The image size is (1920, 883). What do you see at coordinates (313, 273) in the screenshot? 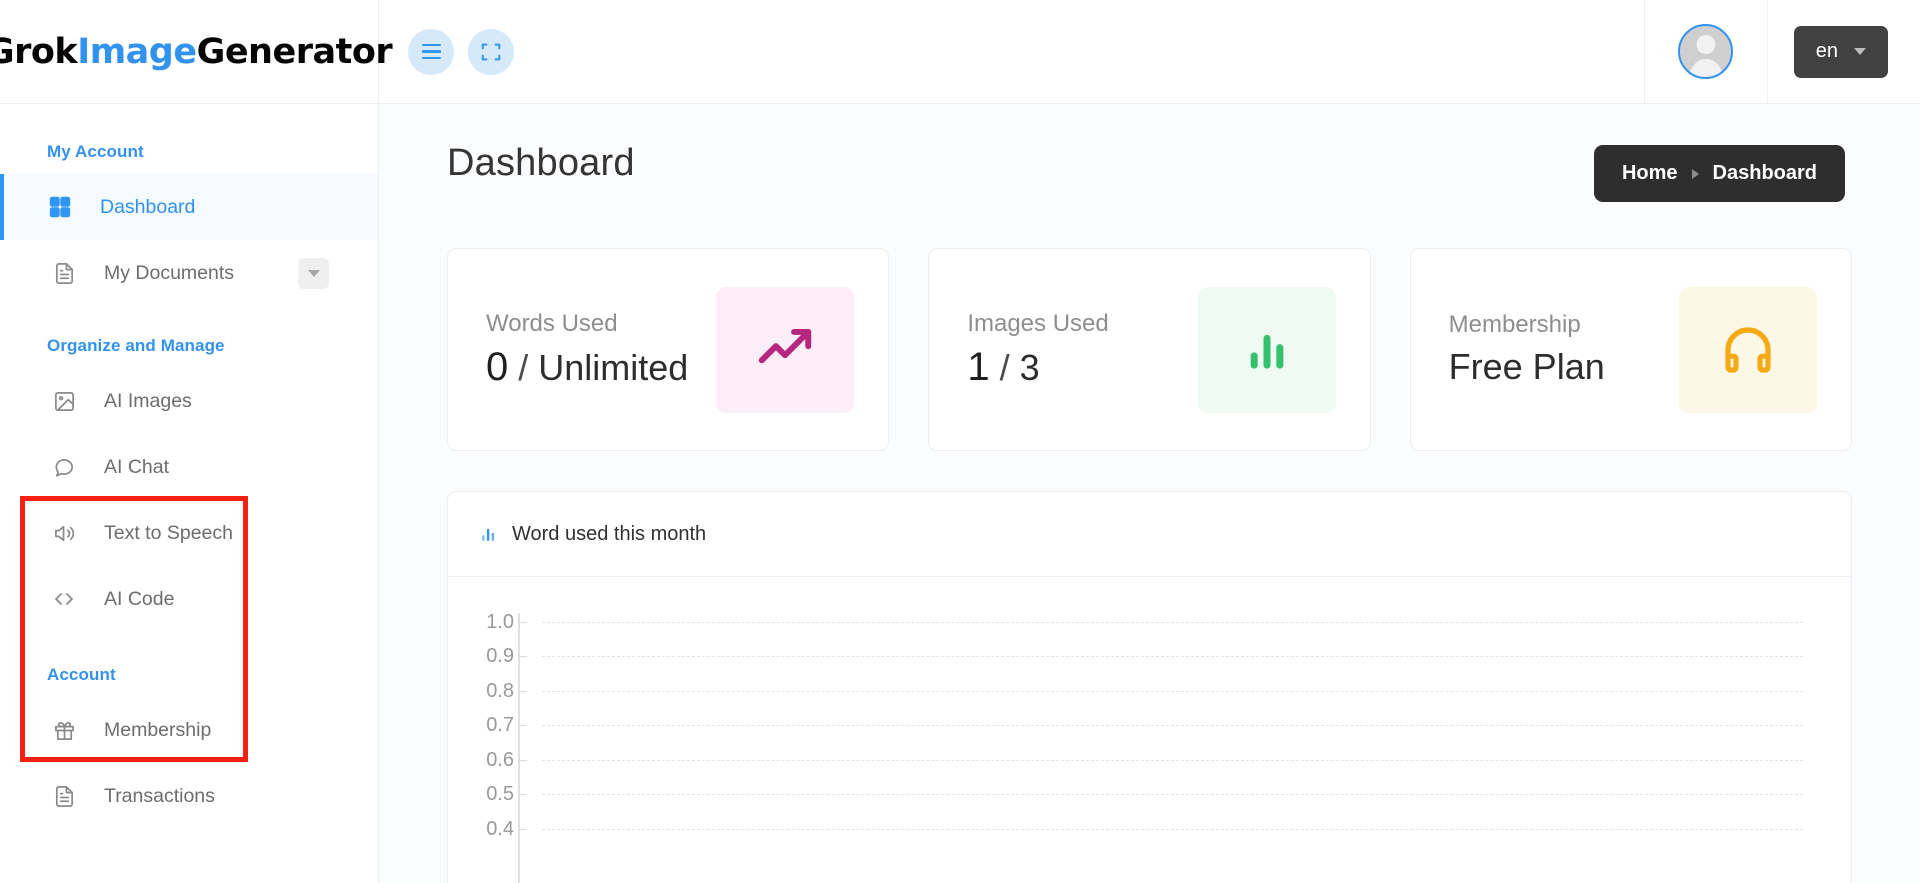
I see `my-documents-expand-button` at bounding box center [313, 273].